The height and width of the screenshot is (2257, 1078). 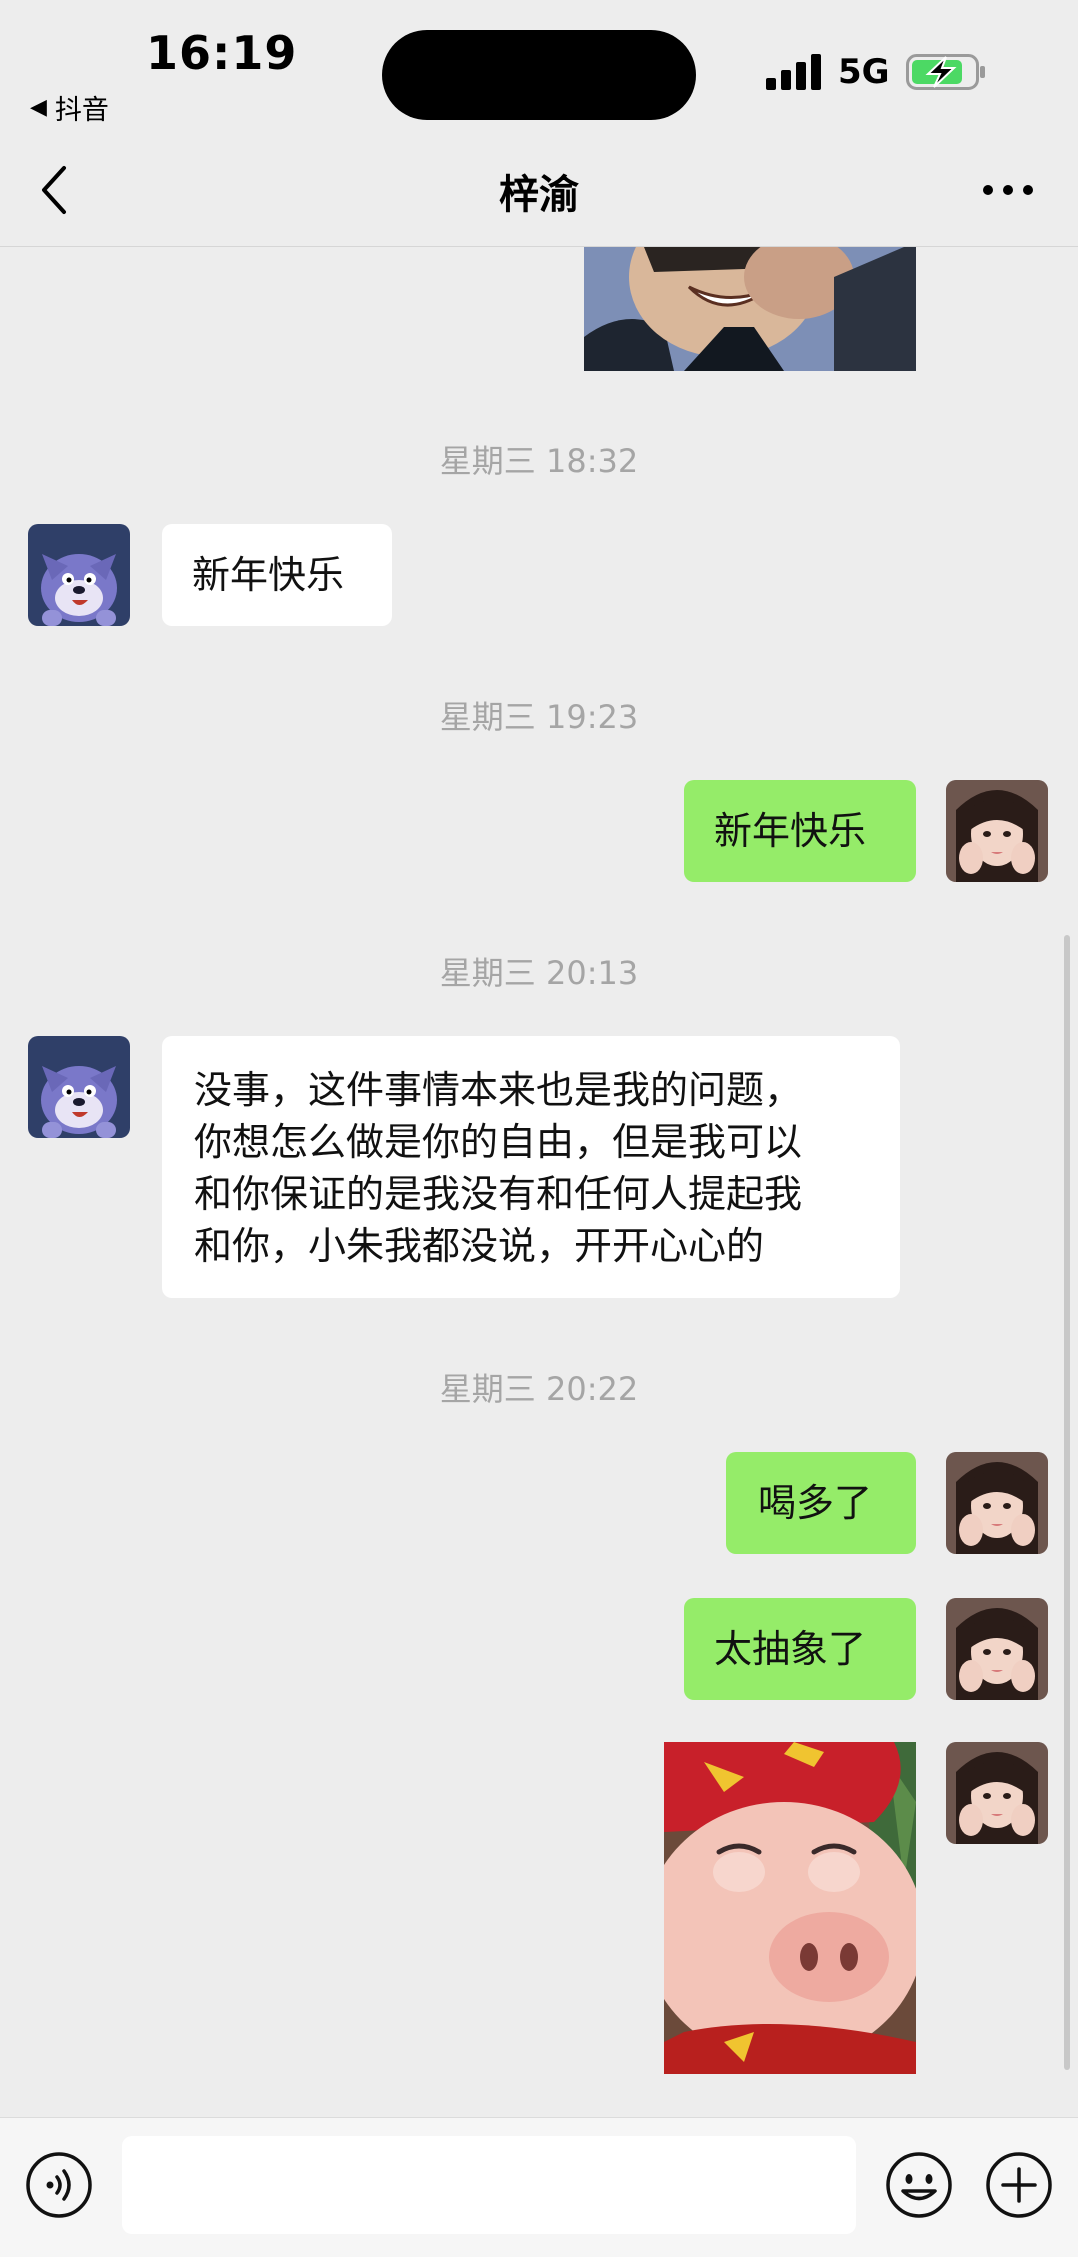 I want to click on plus-icon, so click(x=1019, y=2185).